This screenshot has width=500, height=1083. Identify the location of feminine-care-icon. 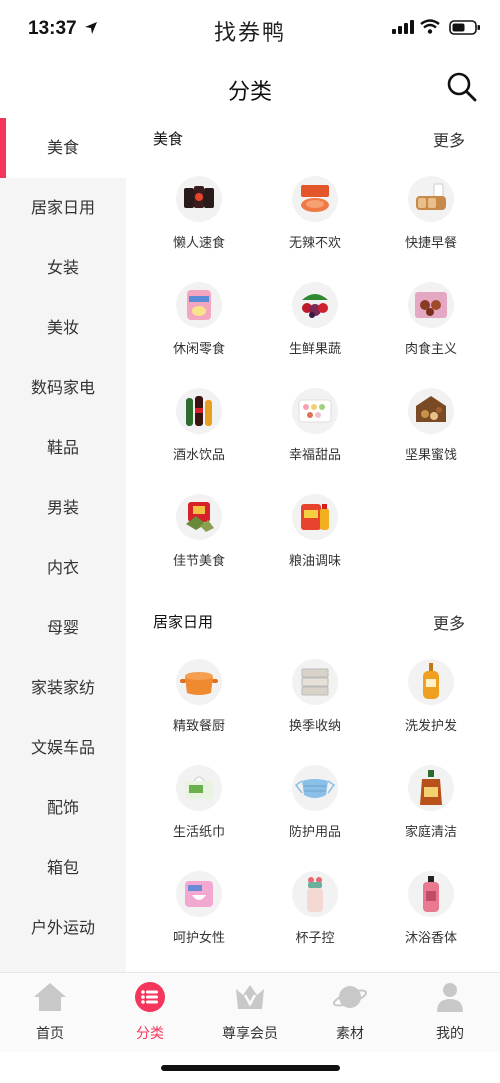
(199, 894).